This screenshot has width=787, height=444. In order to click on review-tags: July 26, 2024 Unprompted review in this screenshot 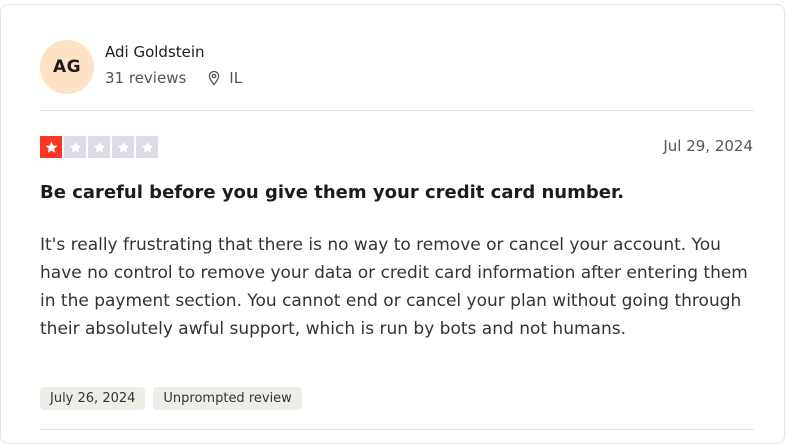, I will do `click(175, 398)`.